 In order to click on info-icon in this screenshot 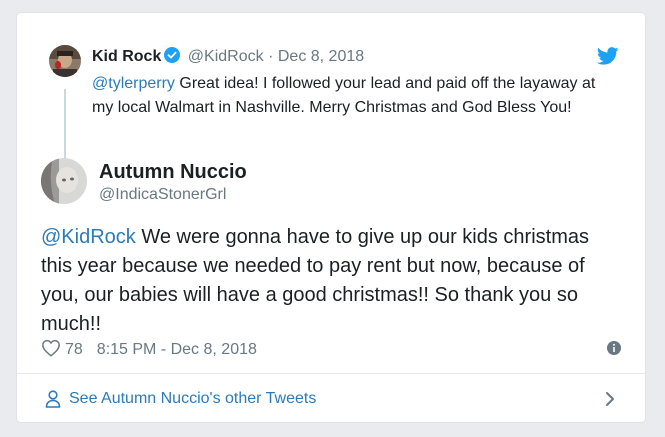, I will do `click(614, 350)`.